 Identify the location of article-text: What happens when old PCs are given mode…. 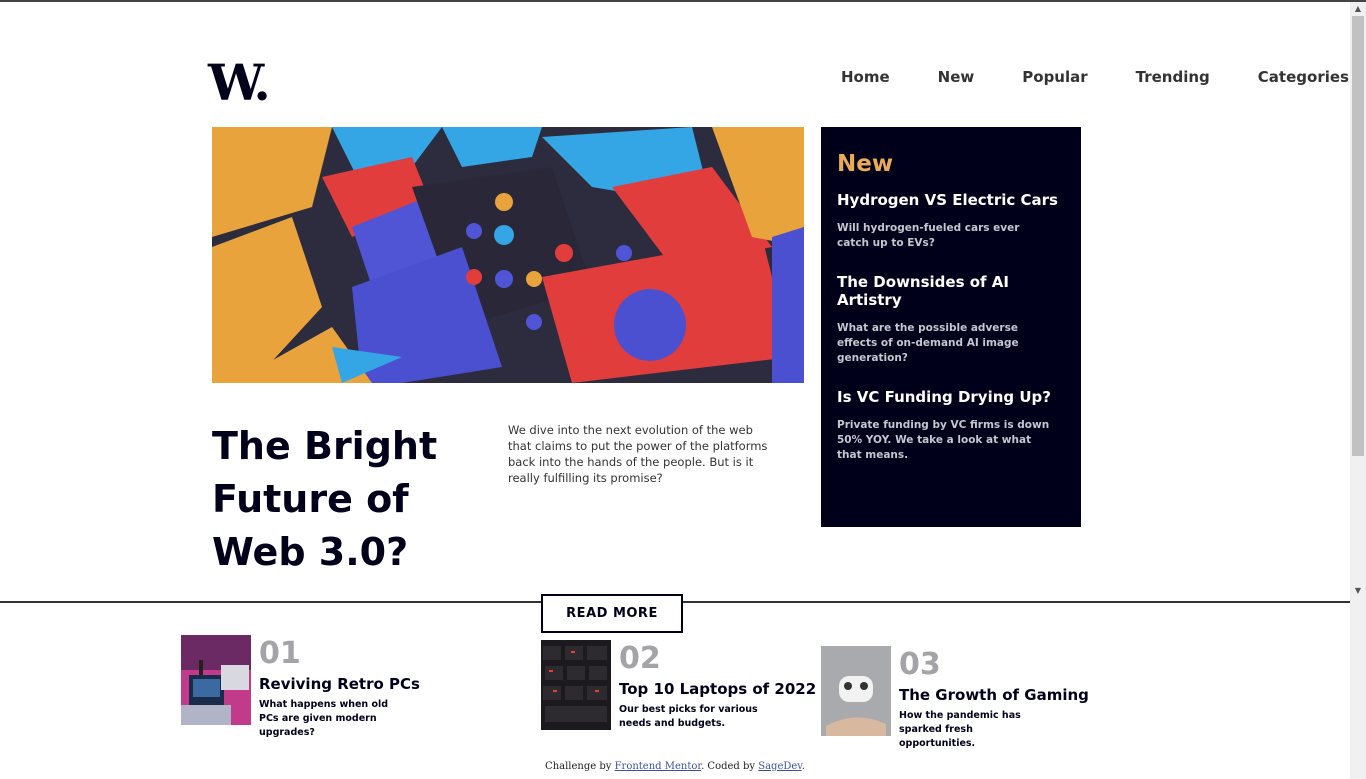
(324, 718).